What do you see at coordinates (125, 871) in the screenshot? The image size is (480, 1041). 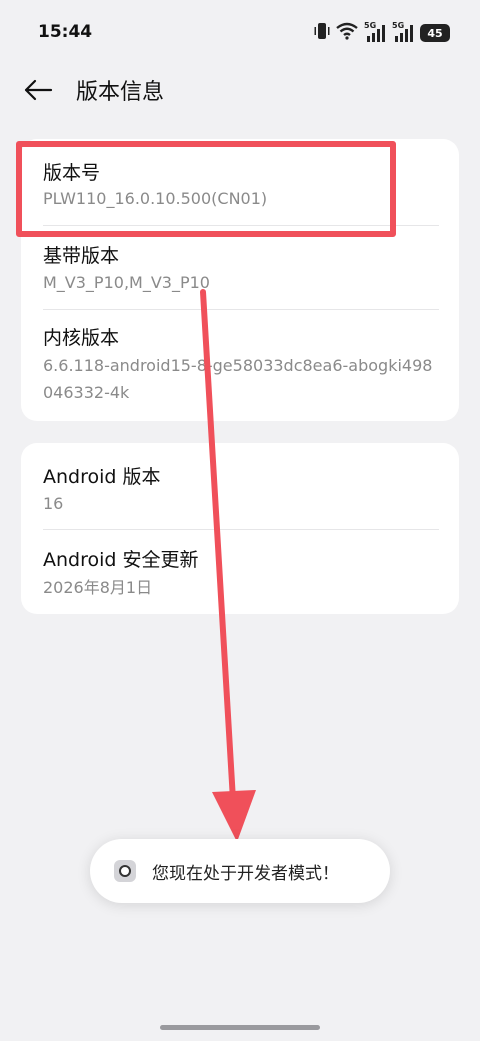 I see `app-icon` at bounding box center [125, 871].